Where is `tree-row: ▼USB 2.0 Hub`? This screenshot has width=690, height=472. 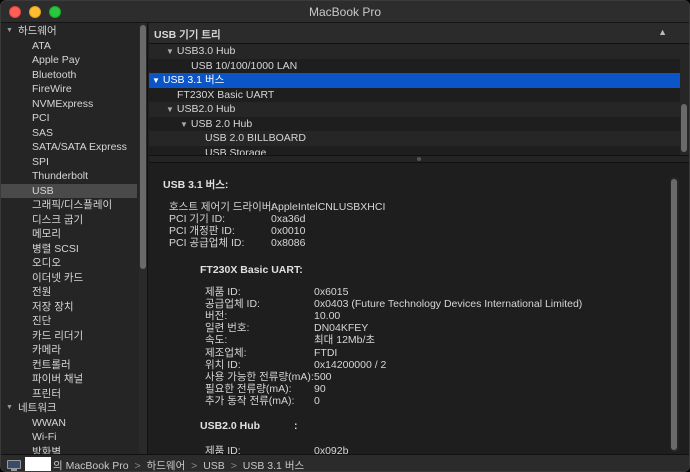 tree-row: ▼USB 2.0 Hub is located at coordinates (414, 124).